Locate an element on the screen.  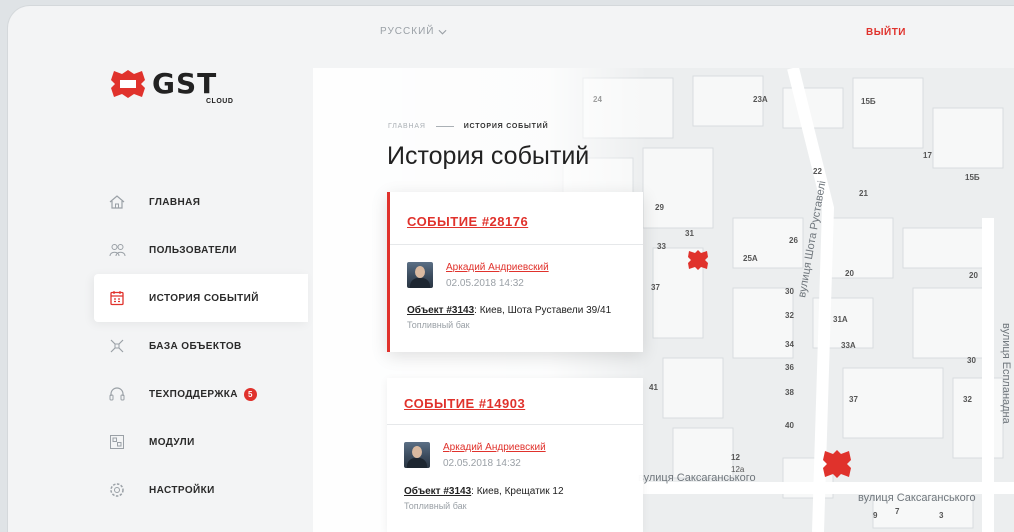
svg-text: 12а is located at coordinates (738, 469).